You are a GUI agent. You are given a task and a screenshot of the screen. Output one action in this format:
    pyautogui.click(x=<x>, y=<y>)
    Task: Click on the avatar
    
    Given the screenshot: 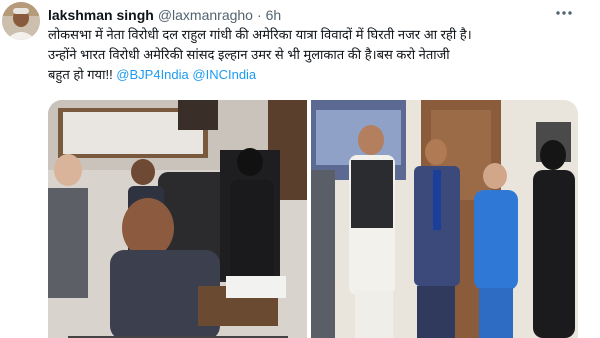 What is the action you would take?
    pyautogui.click(x=21, y=21)
    